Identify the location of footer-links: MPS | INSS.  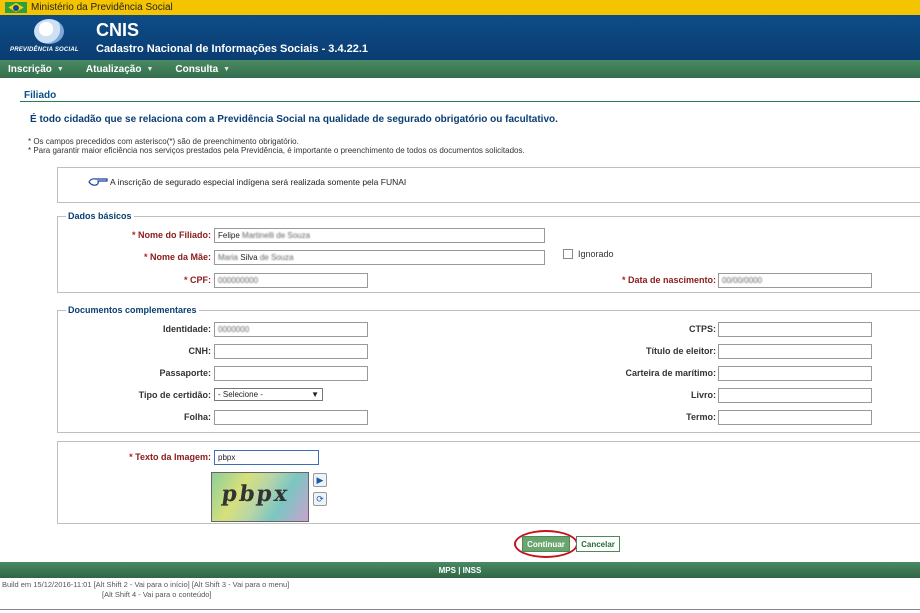
(460, 570).